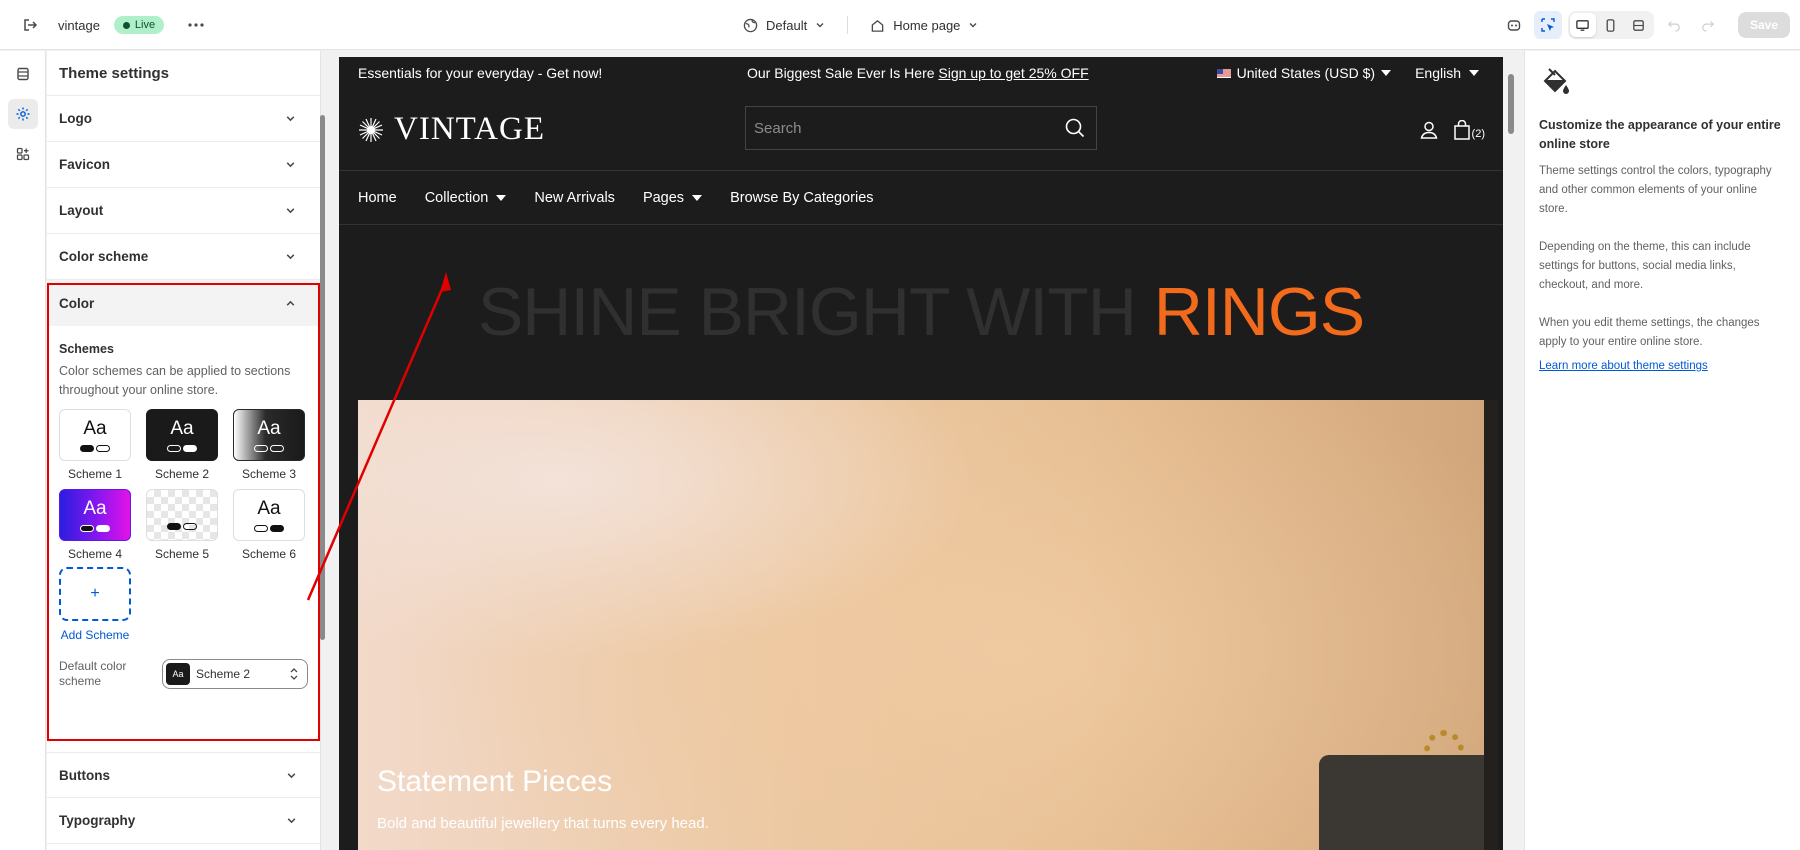  I want to click on scheme-item: Scheme 5, so click(182, 525).